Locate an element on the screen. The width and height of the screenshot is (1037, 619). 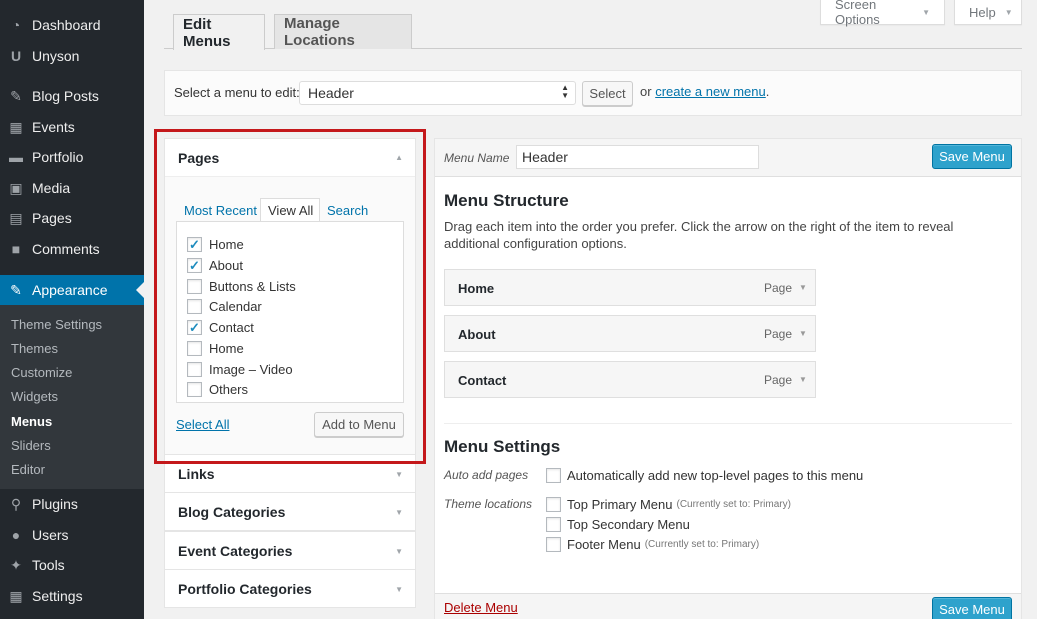
folder-icon: ▬ is located at coordinates (16, 157).